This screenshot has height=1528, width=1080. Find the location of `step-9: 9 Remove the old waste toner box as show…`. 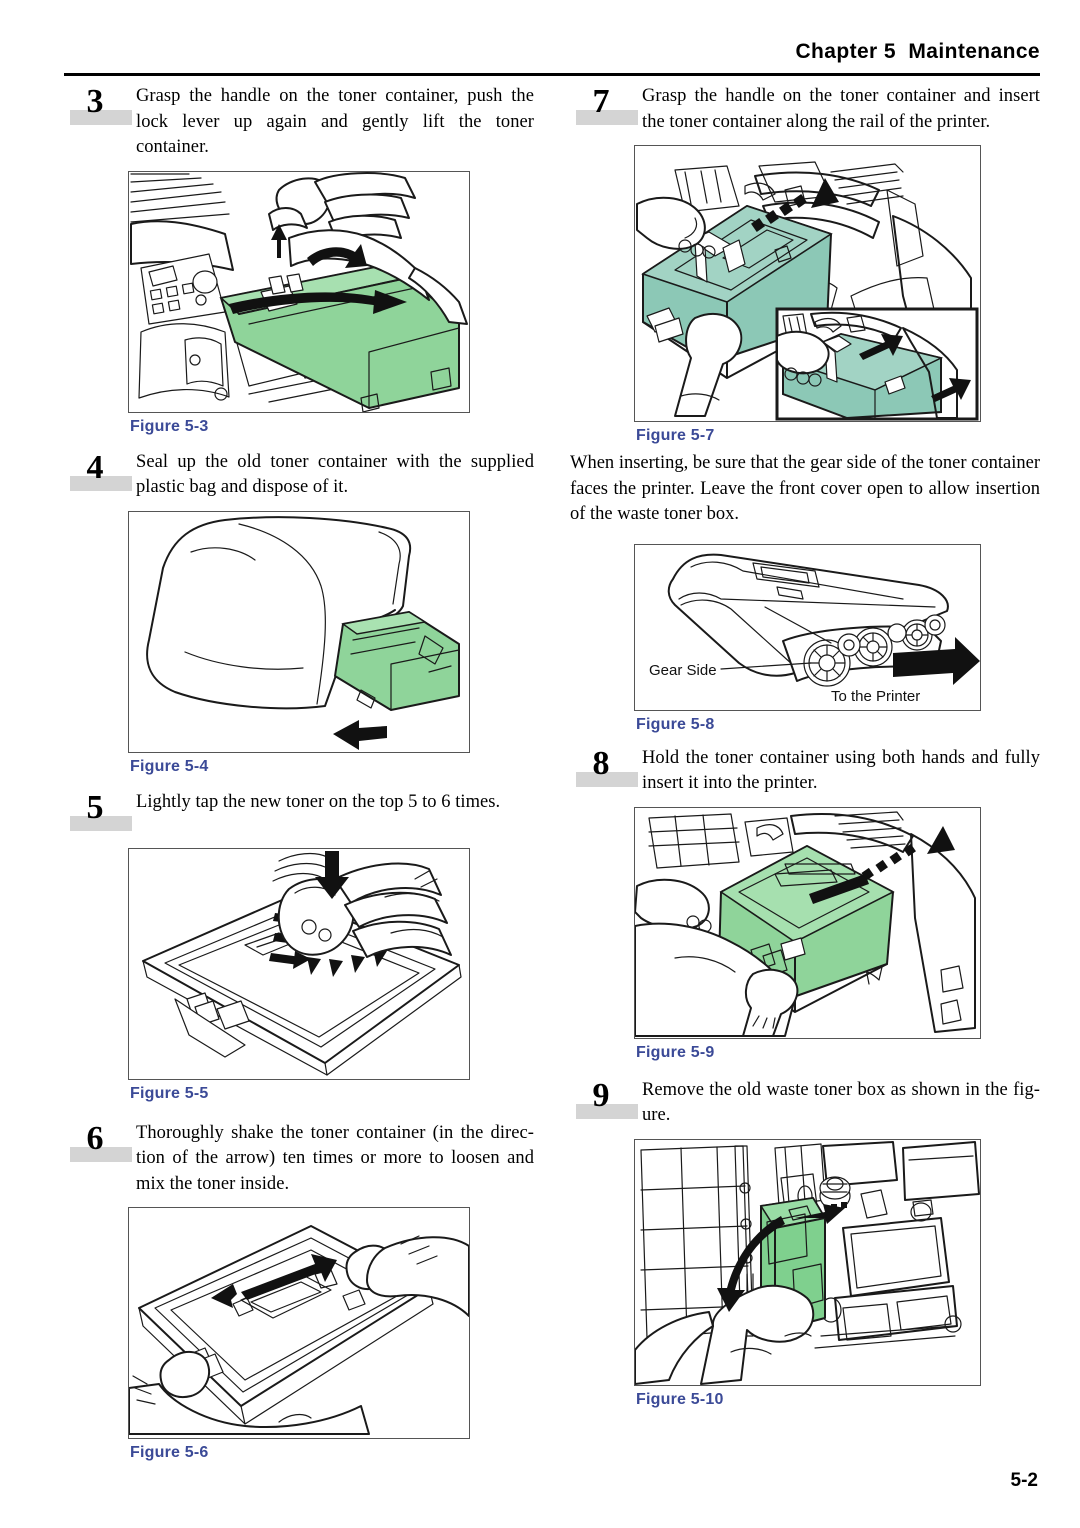

step-9: 9 Remove the old waste toner box as show… is located at coordinates (805, 1242).